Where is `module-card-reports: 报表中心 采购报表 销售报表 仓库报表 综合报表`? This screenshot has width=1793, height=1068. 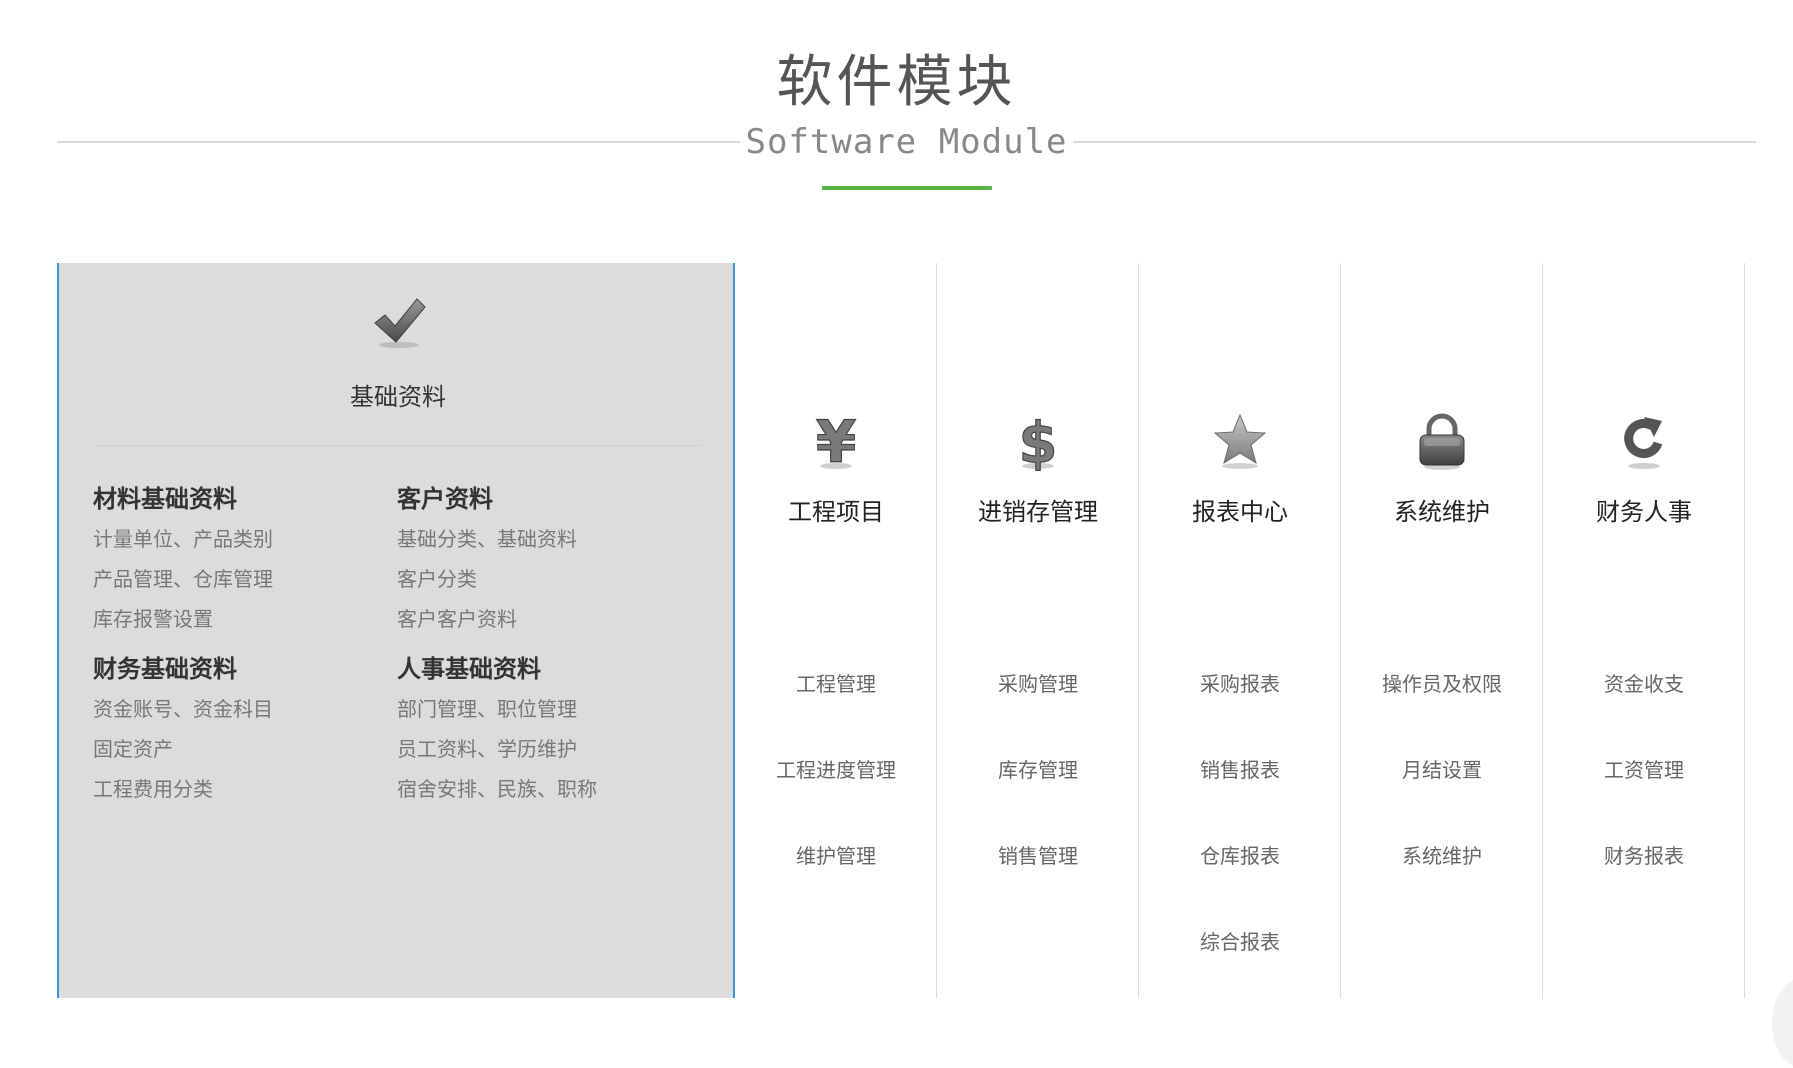
module-card-reports: 报表中心 采购报表 销售报表 仓库报表 综合报表 is located at coordinates (1240, 630).